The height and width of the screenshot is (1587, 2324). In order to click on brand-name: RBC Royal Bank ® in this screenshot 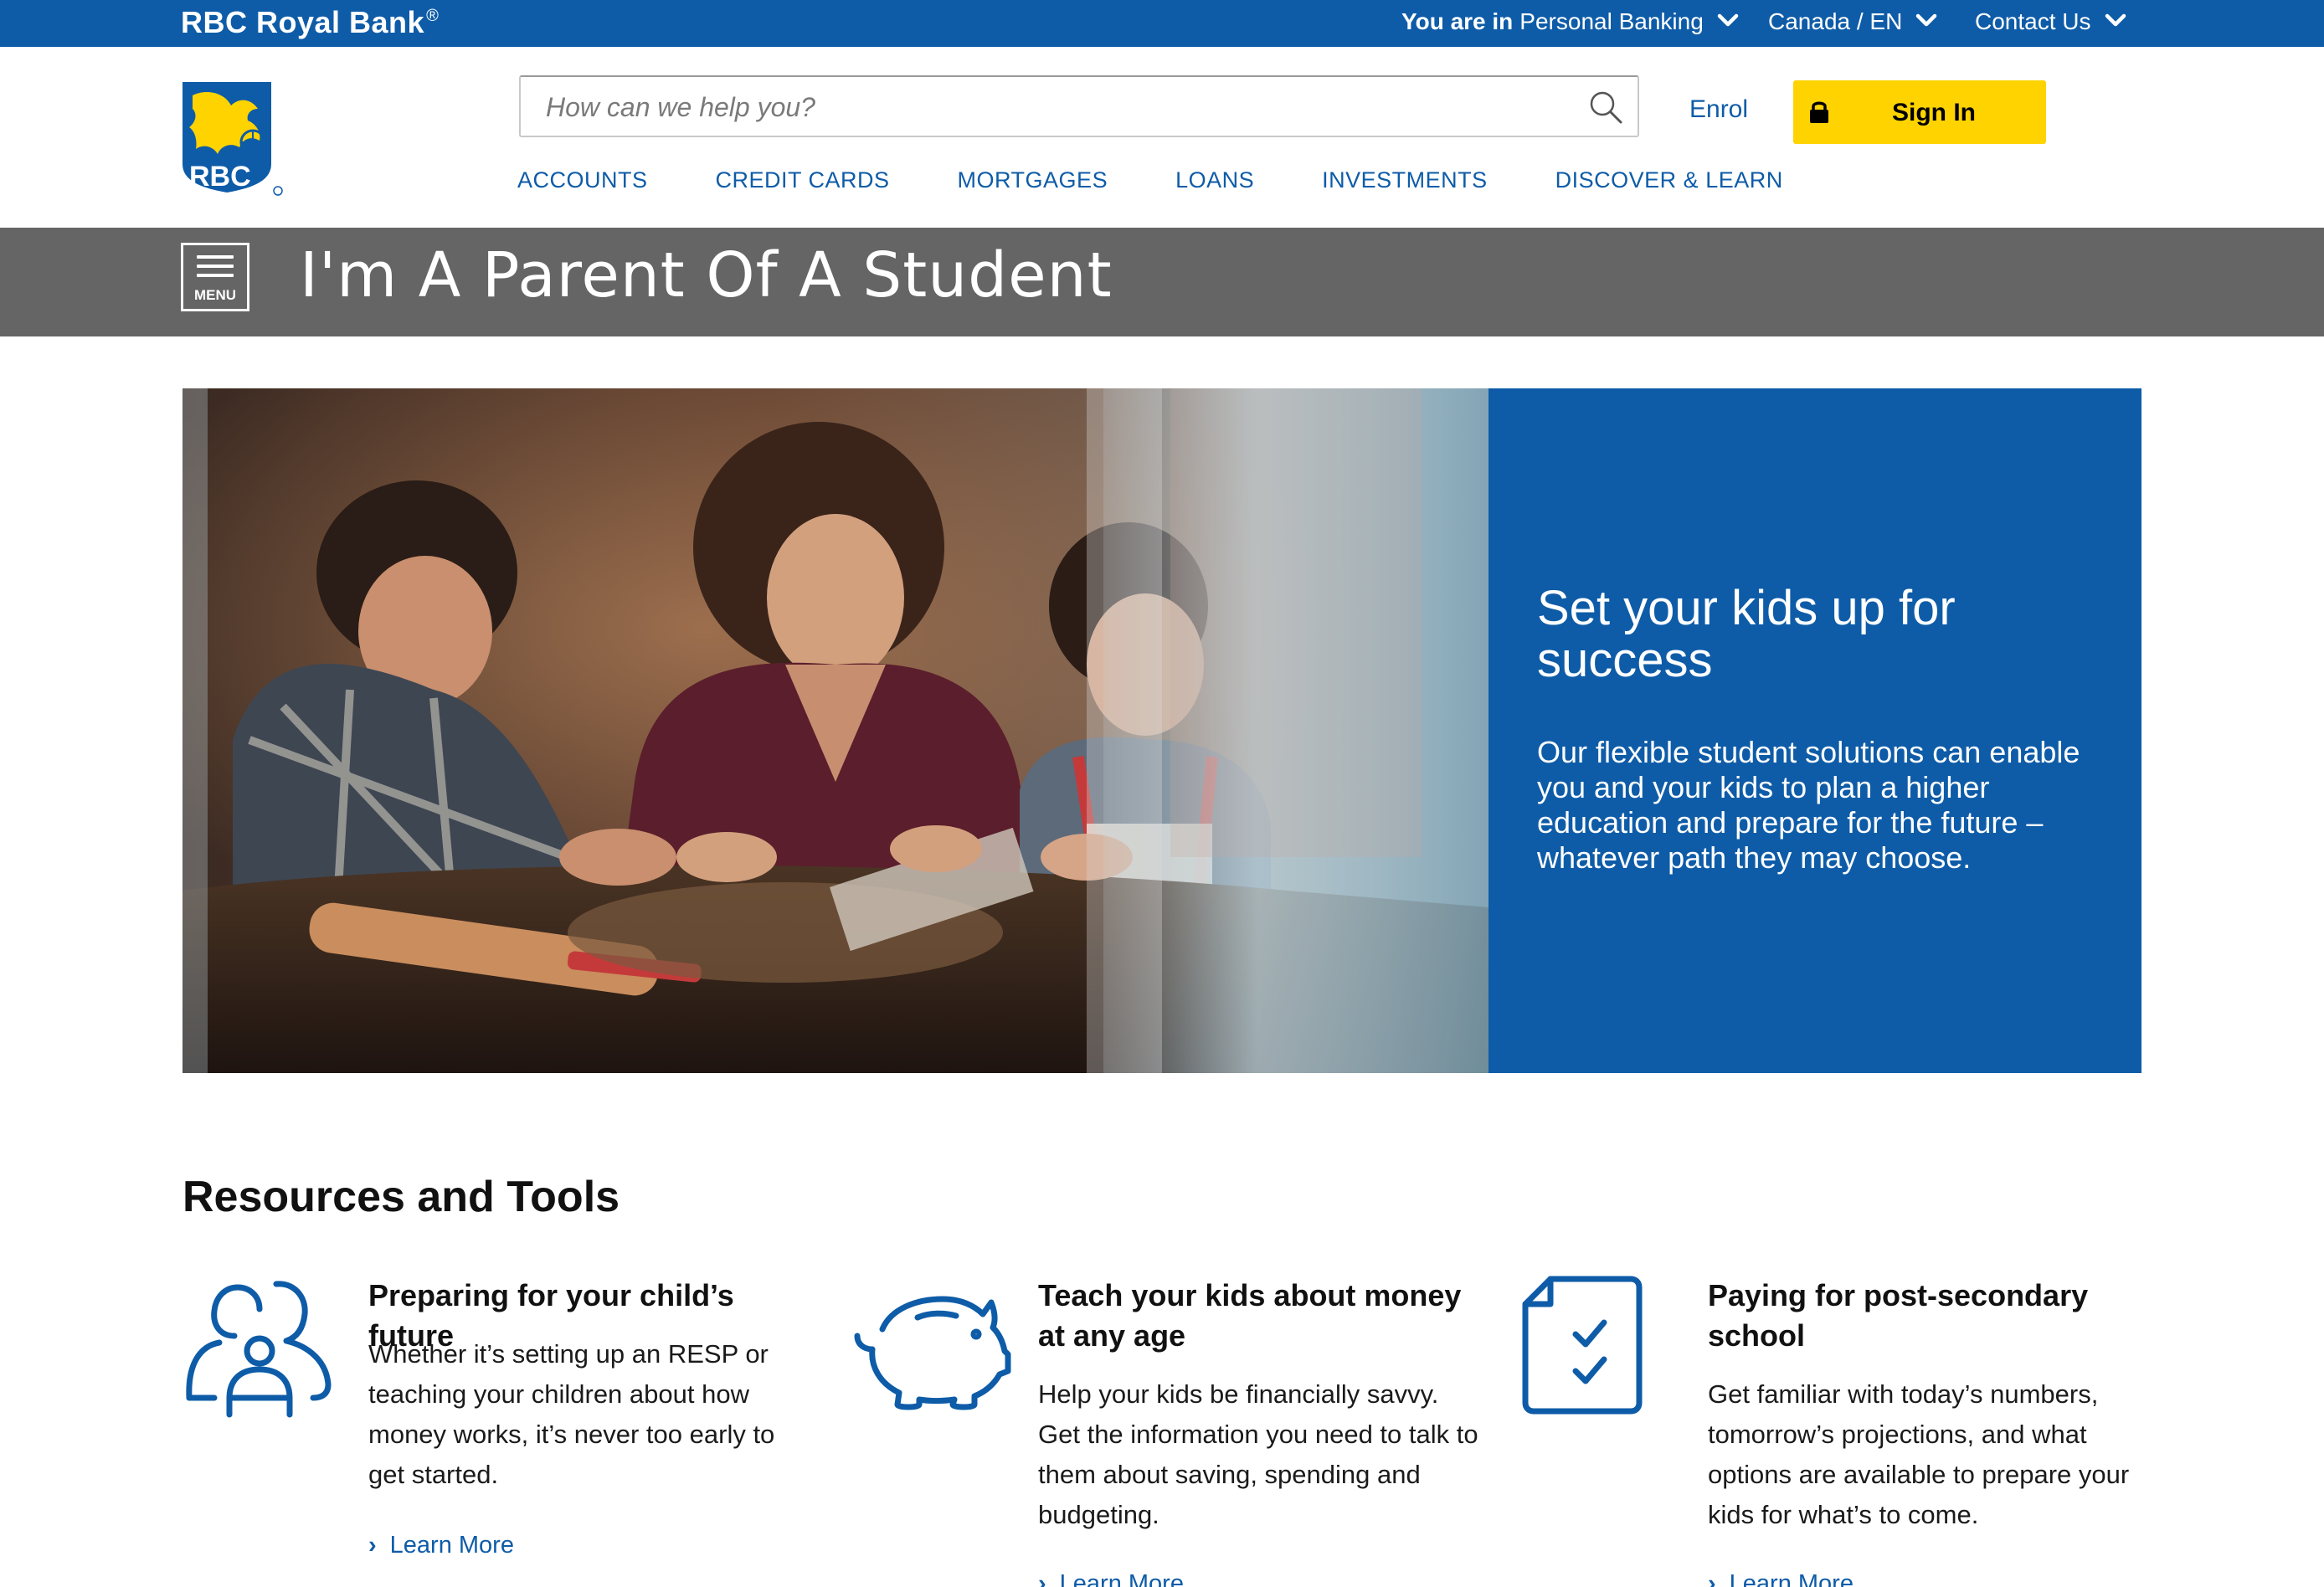, I will do `click(310, 23)`.